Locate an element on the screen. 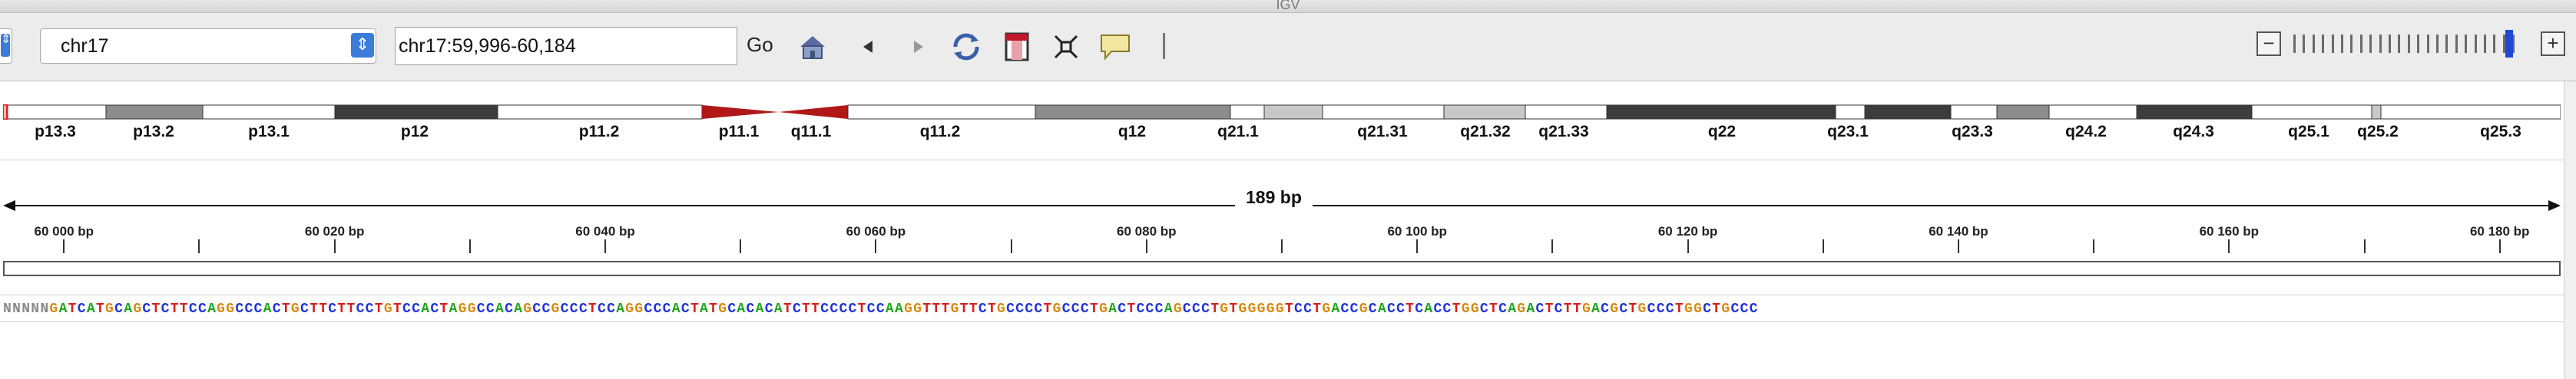 This screenshot has width=2576, height=379. band-label-p13.3: p13.3 is located at coordinates (56, 131).